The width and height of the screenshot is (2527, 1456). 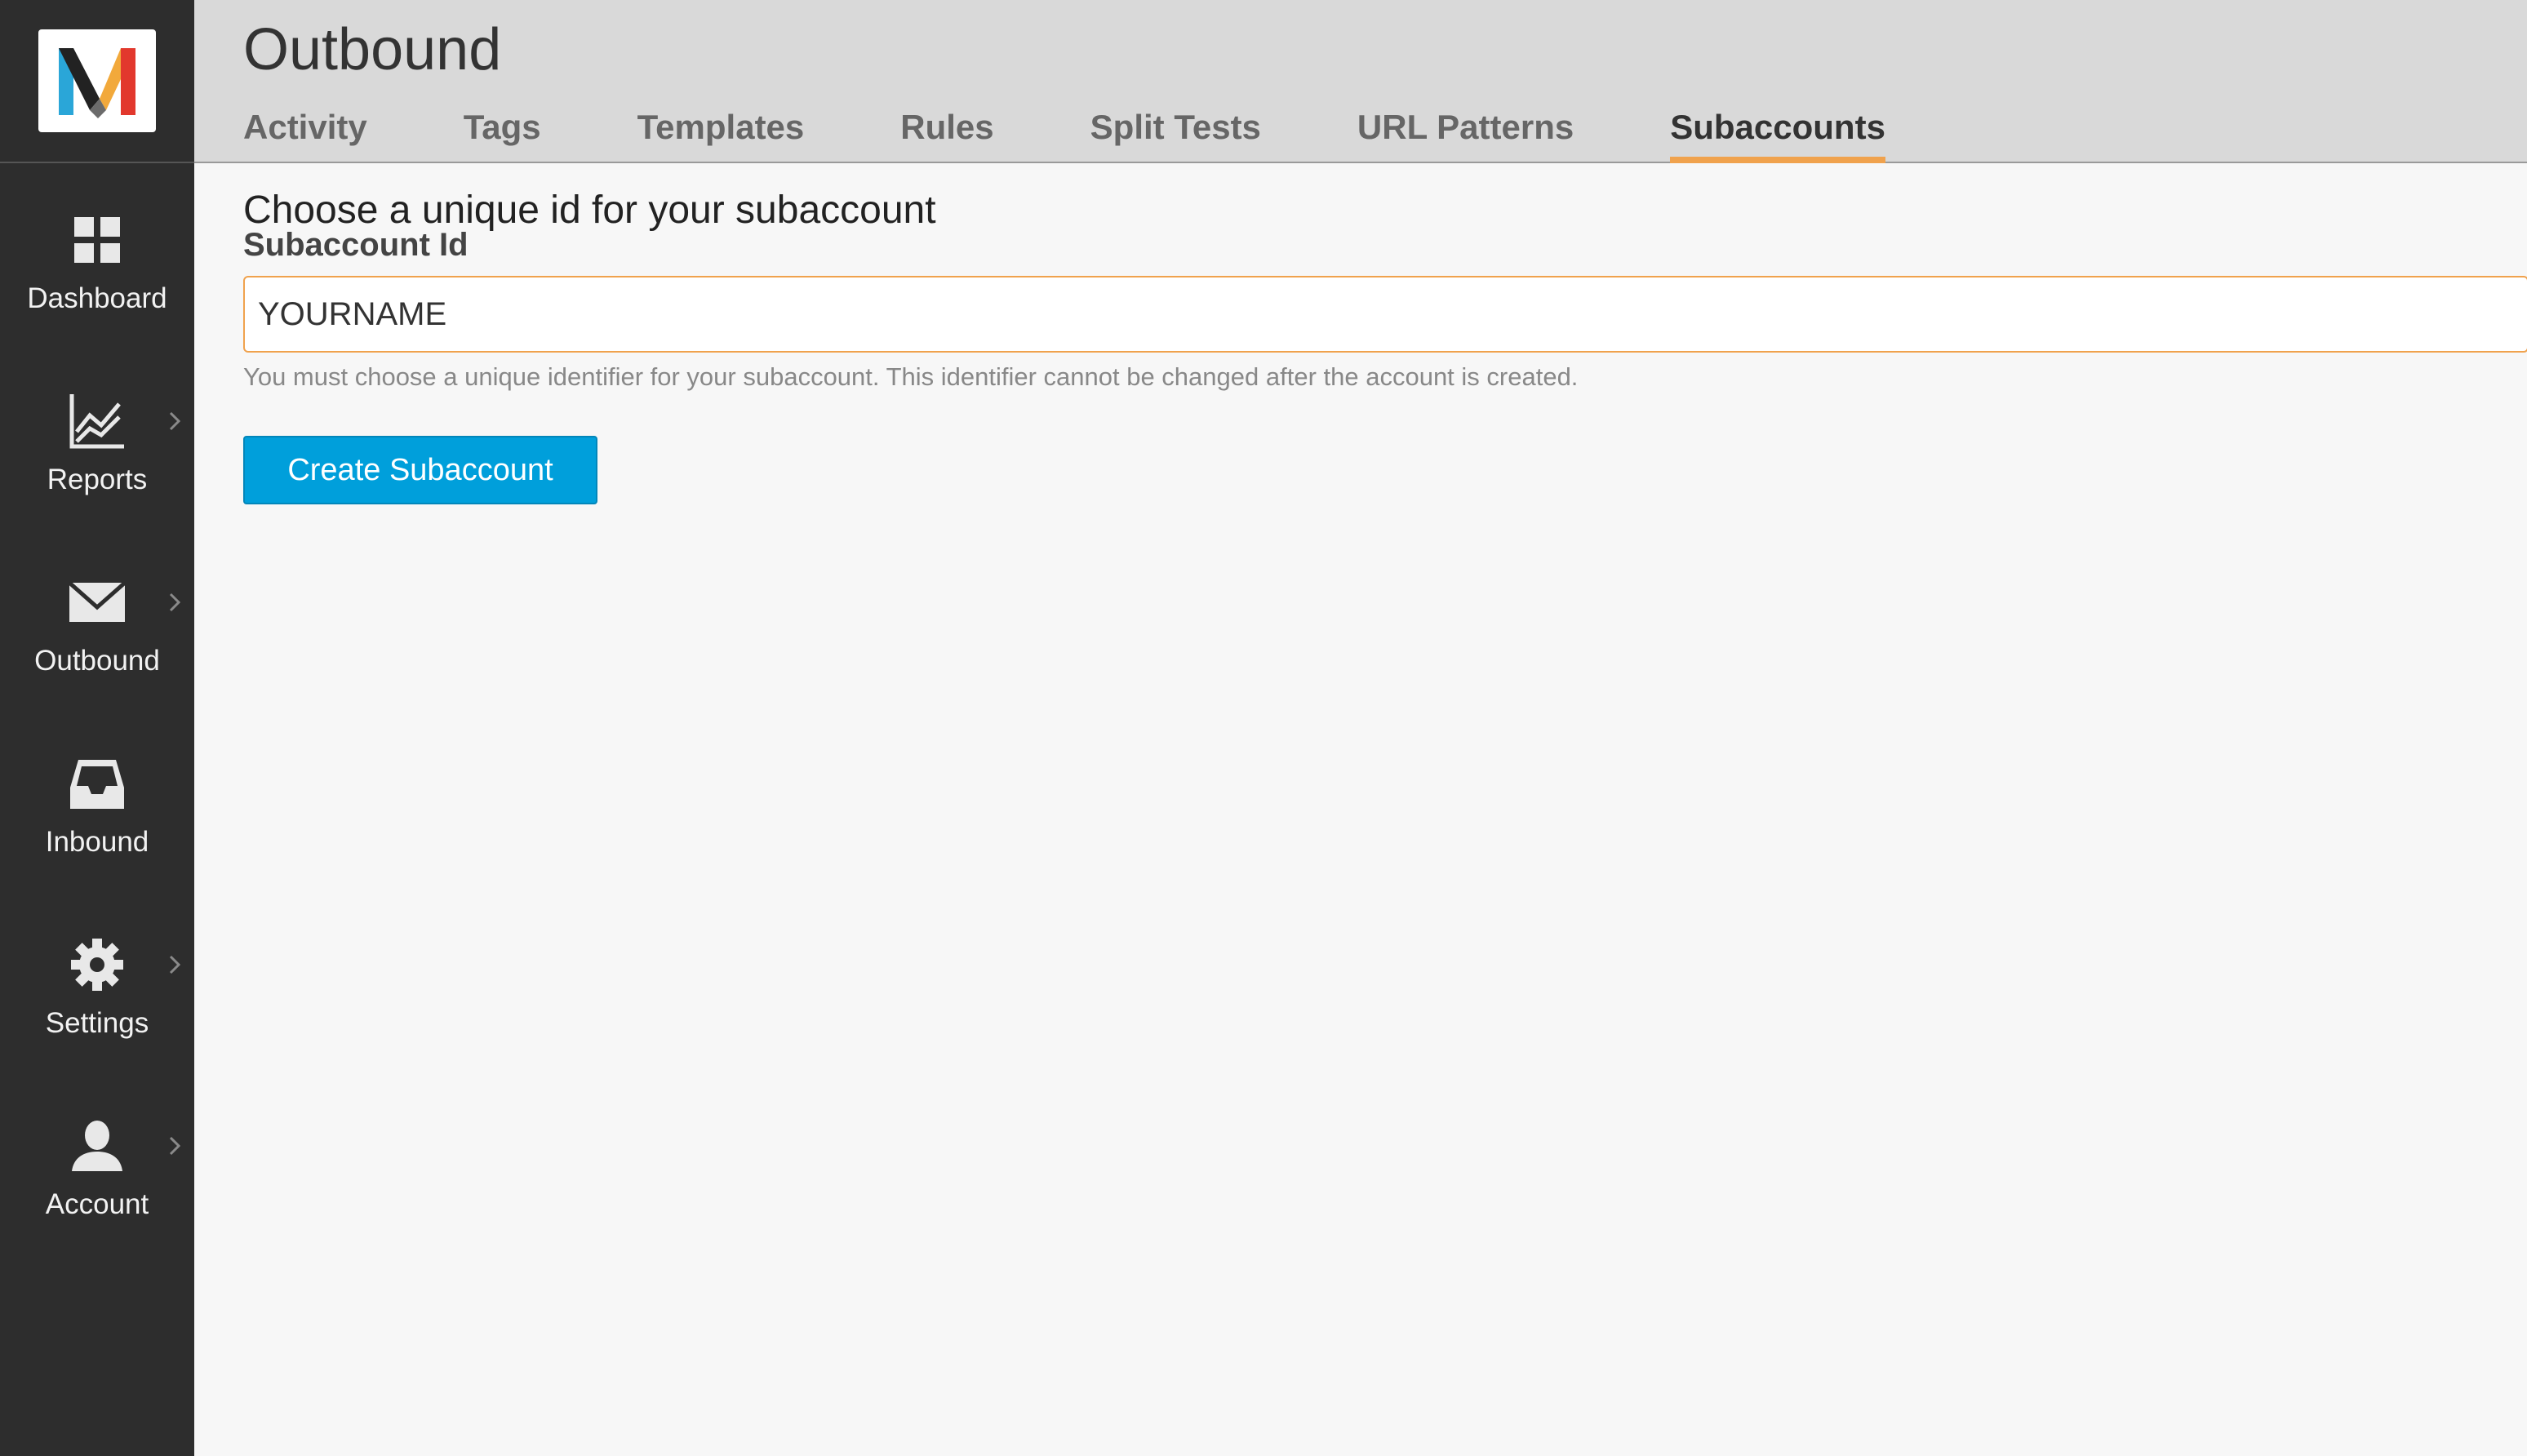 What do you see at coordinates (356, 245) in the screenshot?
I see `subaccount-id-label: Subaccount Id` at bounding box center [356, 245].